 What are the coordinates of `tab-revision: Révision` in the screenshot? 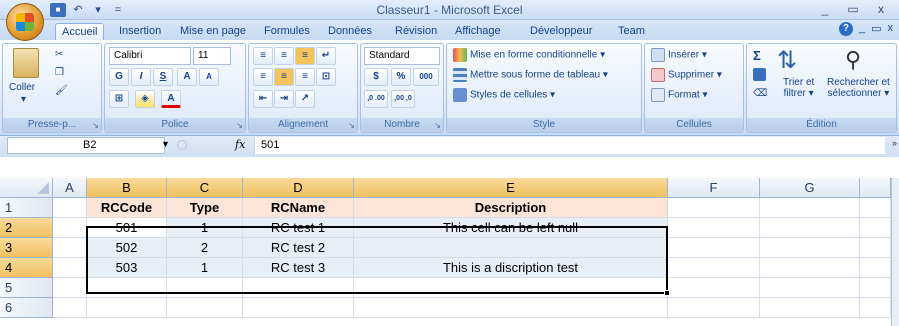 It's located at (416, 31).